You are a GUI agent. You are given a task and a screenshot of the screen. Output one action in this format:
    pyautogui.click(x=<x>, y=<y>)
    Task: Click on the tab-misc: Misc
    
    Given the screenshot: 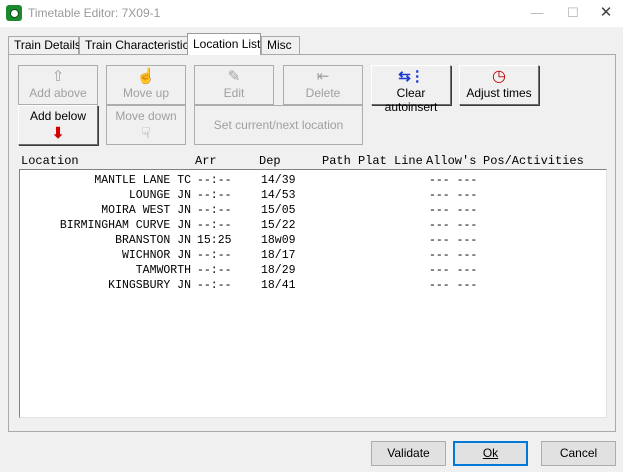 What is the action you would take?
    pyautogui.click(x=280, y=45)
    